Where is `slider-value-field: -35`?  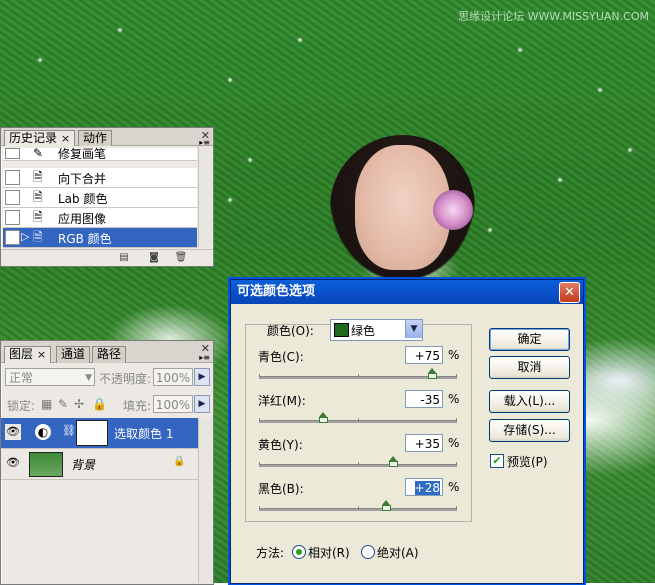 slider-value-field: -35 is located at coordinates (424, 399).